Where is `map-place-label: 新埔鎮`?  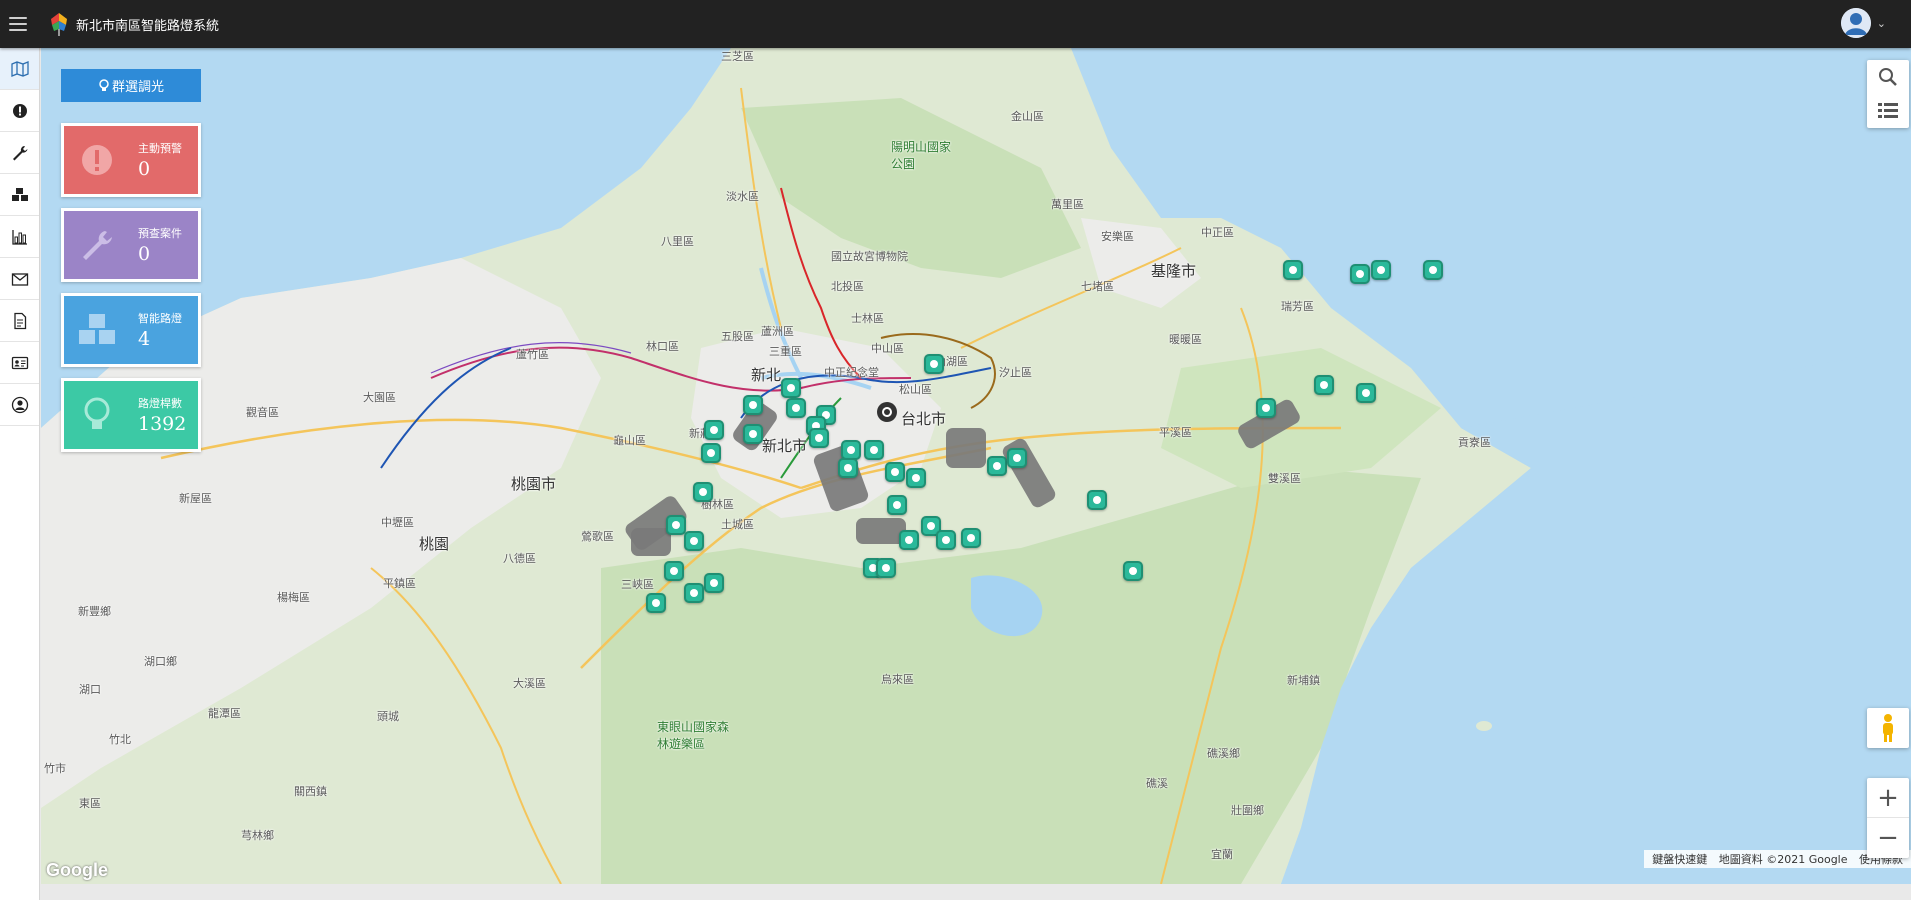 map-place-label: 新埔鎮 is located at coordinates (1303, 680).